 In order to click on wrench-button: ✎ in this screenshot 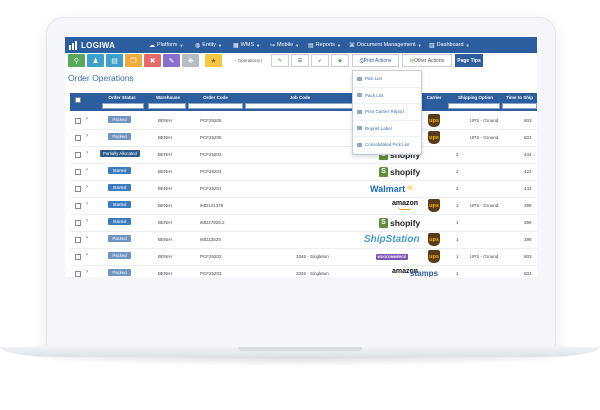, I will do `click(280, 60)`.